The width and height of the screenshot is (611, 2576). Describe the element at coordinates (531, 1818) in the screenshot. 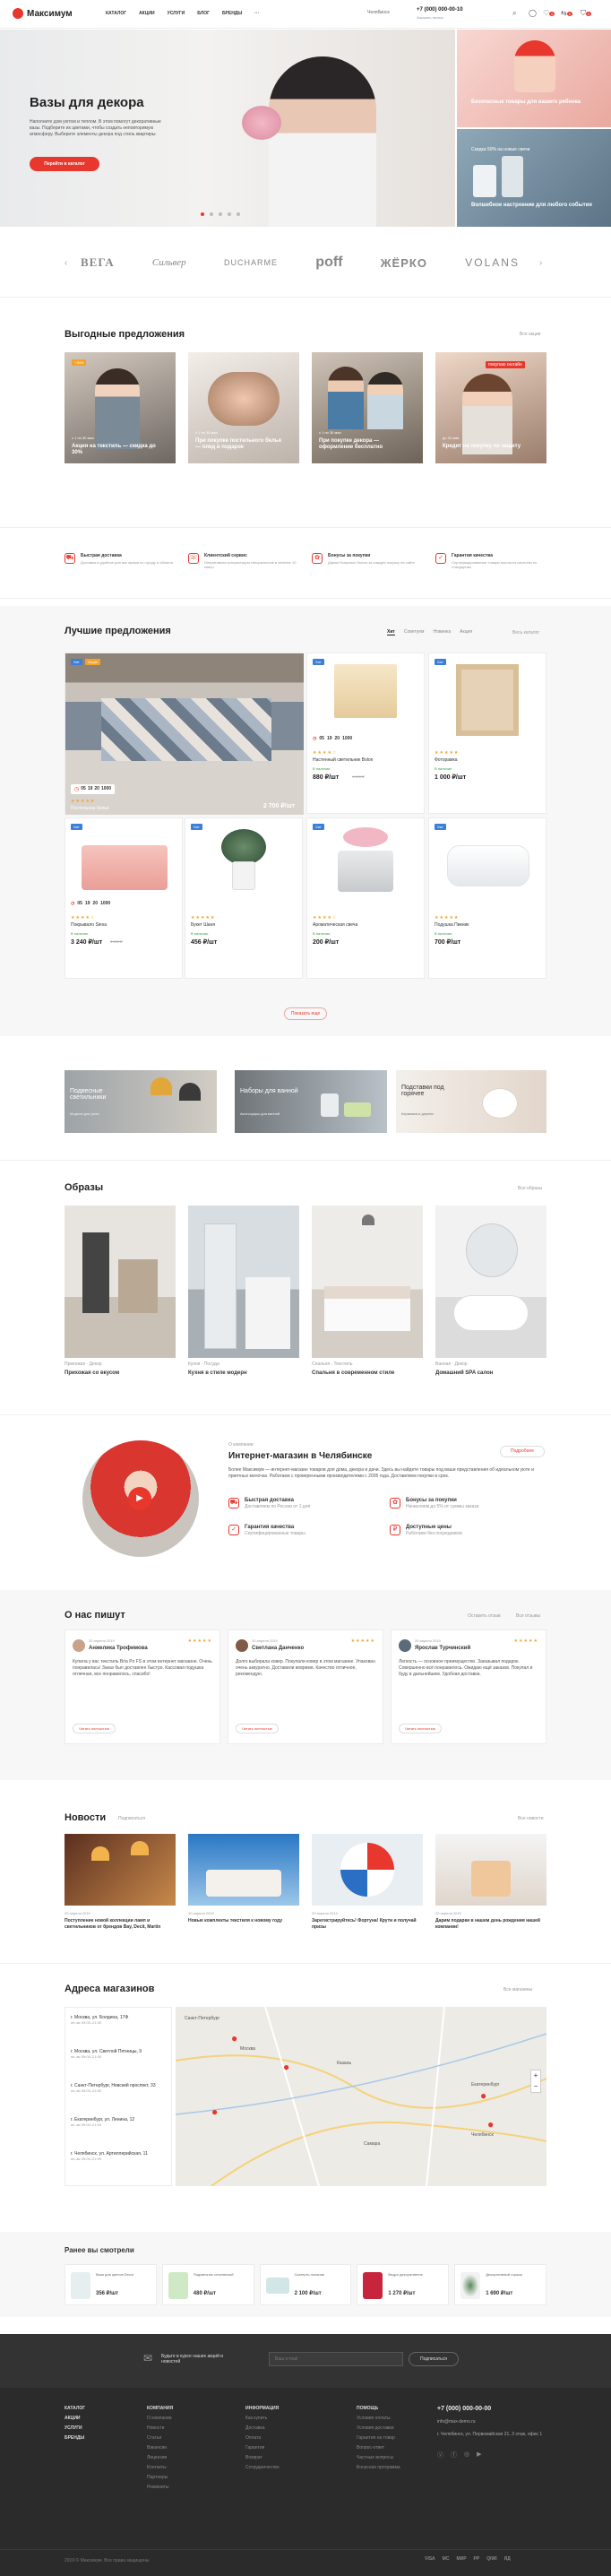

I see `news-all-link: Все новости` at that location.